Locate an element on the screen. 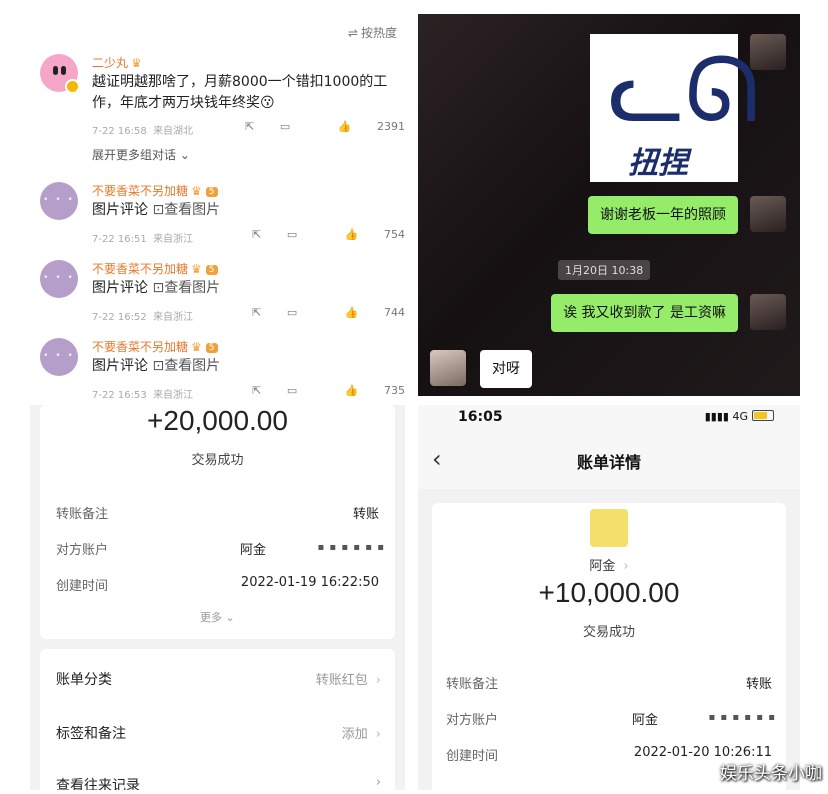  transaction-amount: +10,000.00 is located at coordinates (609, 592).